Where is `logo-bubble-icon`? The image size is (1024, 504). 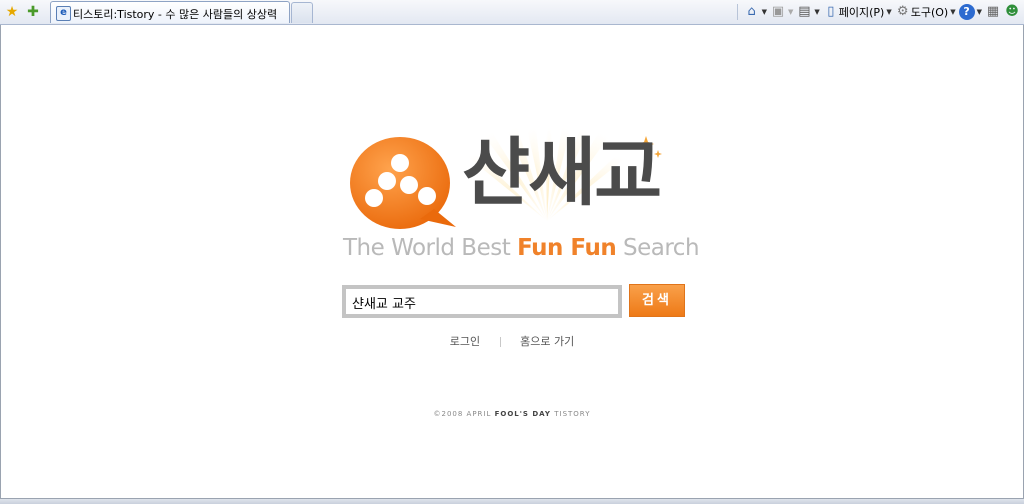 logo-bubble-icon is located at coordinates (406, 187).